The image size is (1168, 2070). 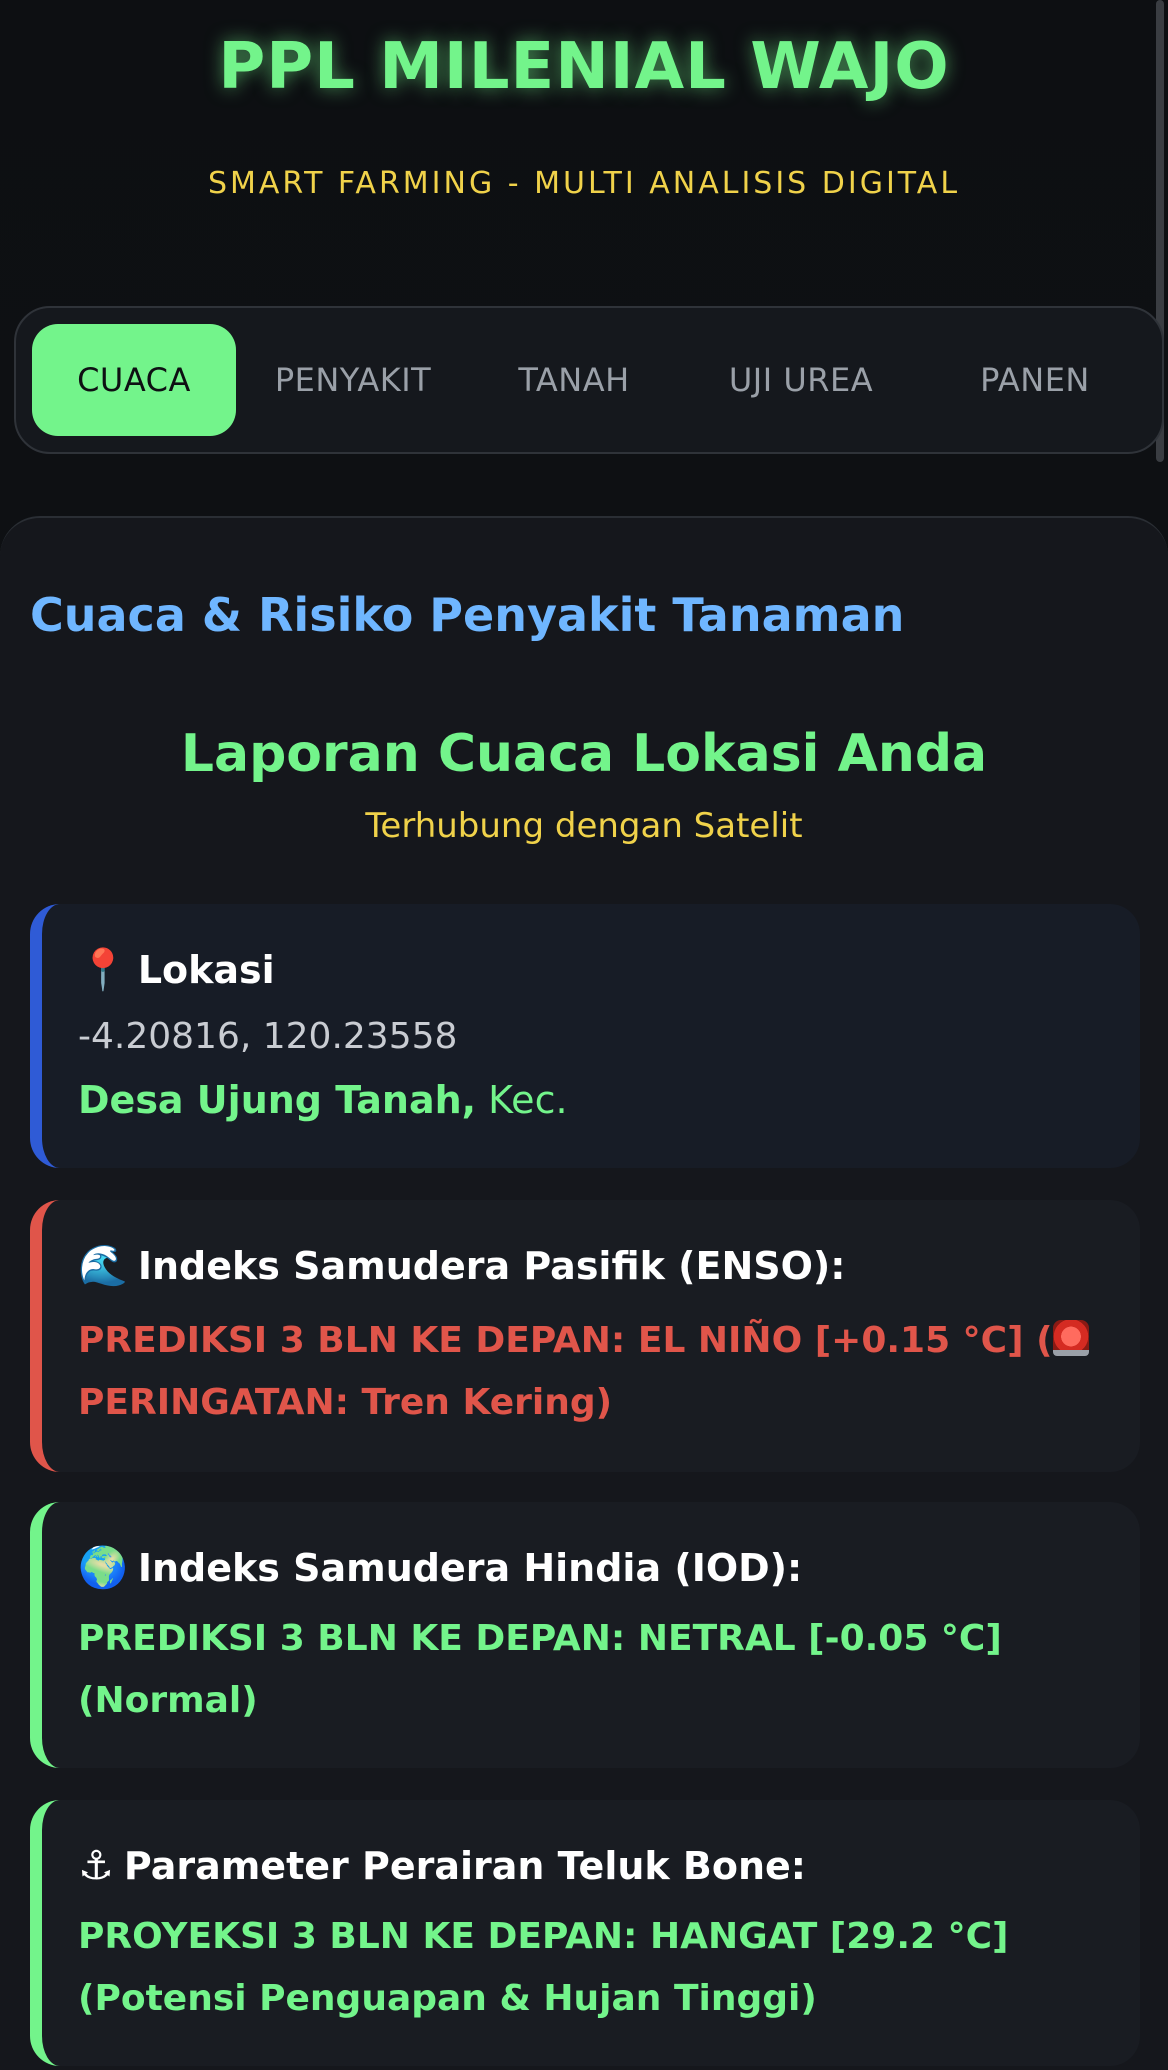 What do you see at coordinates (467, 615) in the screenshot?
I see `section-title: Cuaca & Risiko Penyakit Tanaman` at bounding box center [467, 615].